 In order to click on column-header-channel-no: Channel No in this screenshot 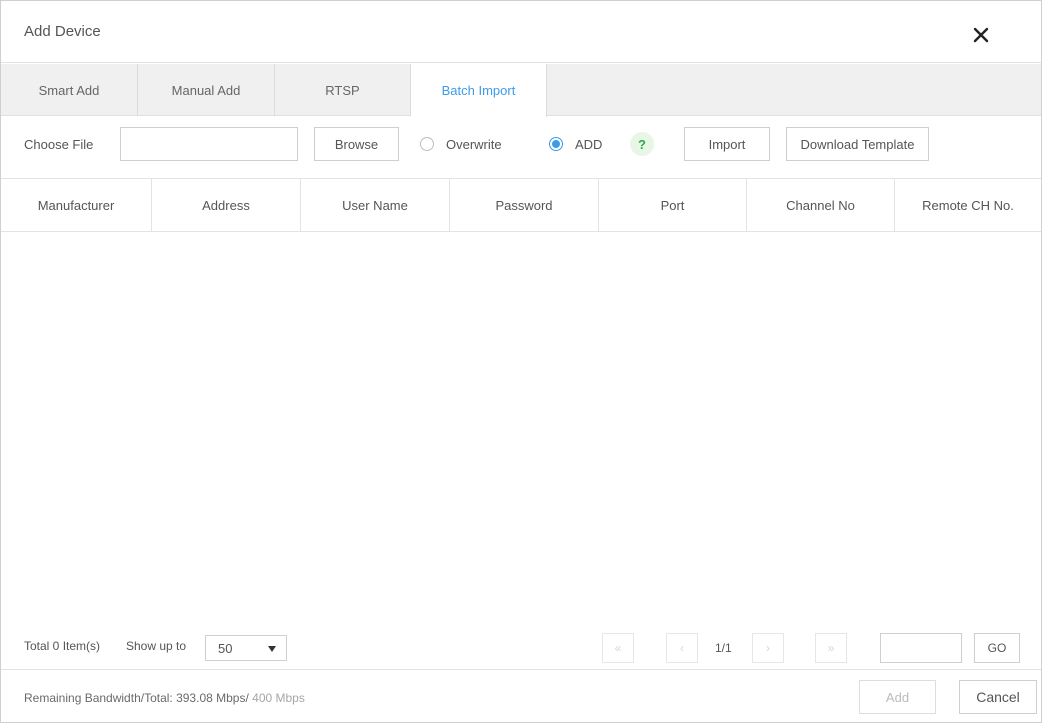, I will do `click(821, 205)`.